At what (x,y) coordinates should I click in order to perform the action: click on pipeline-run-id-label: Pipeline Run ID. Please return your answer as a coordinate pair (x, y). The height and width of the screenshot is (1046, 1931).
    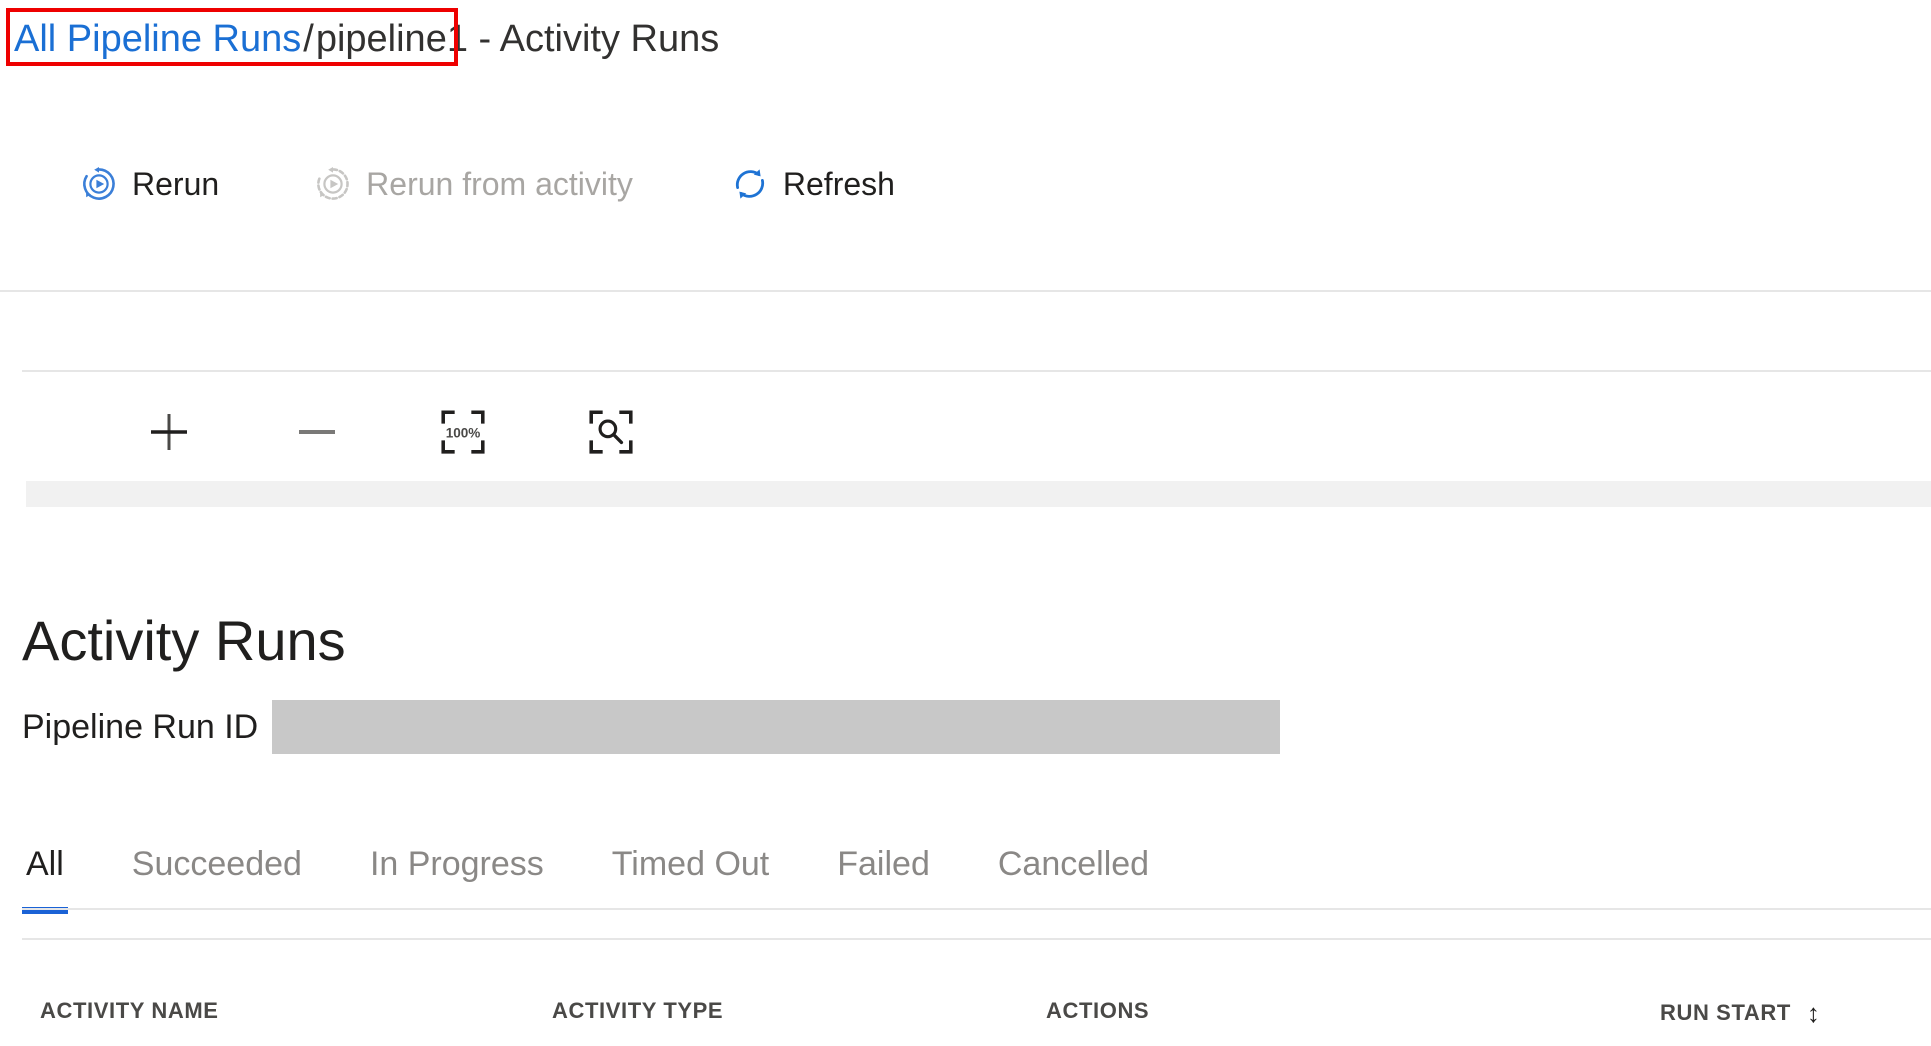
    Looking at the image, I should click on (140, 727).